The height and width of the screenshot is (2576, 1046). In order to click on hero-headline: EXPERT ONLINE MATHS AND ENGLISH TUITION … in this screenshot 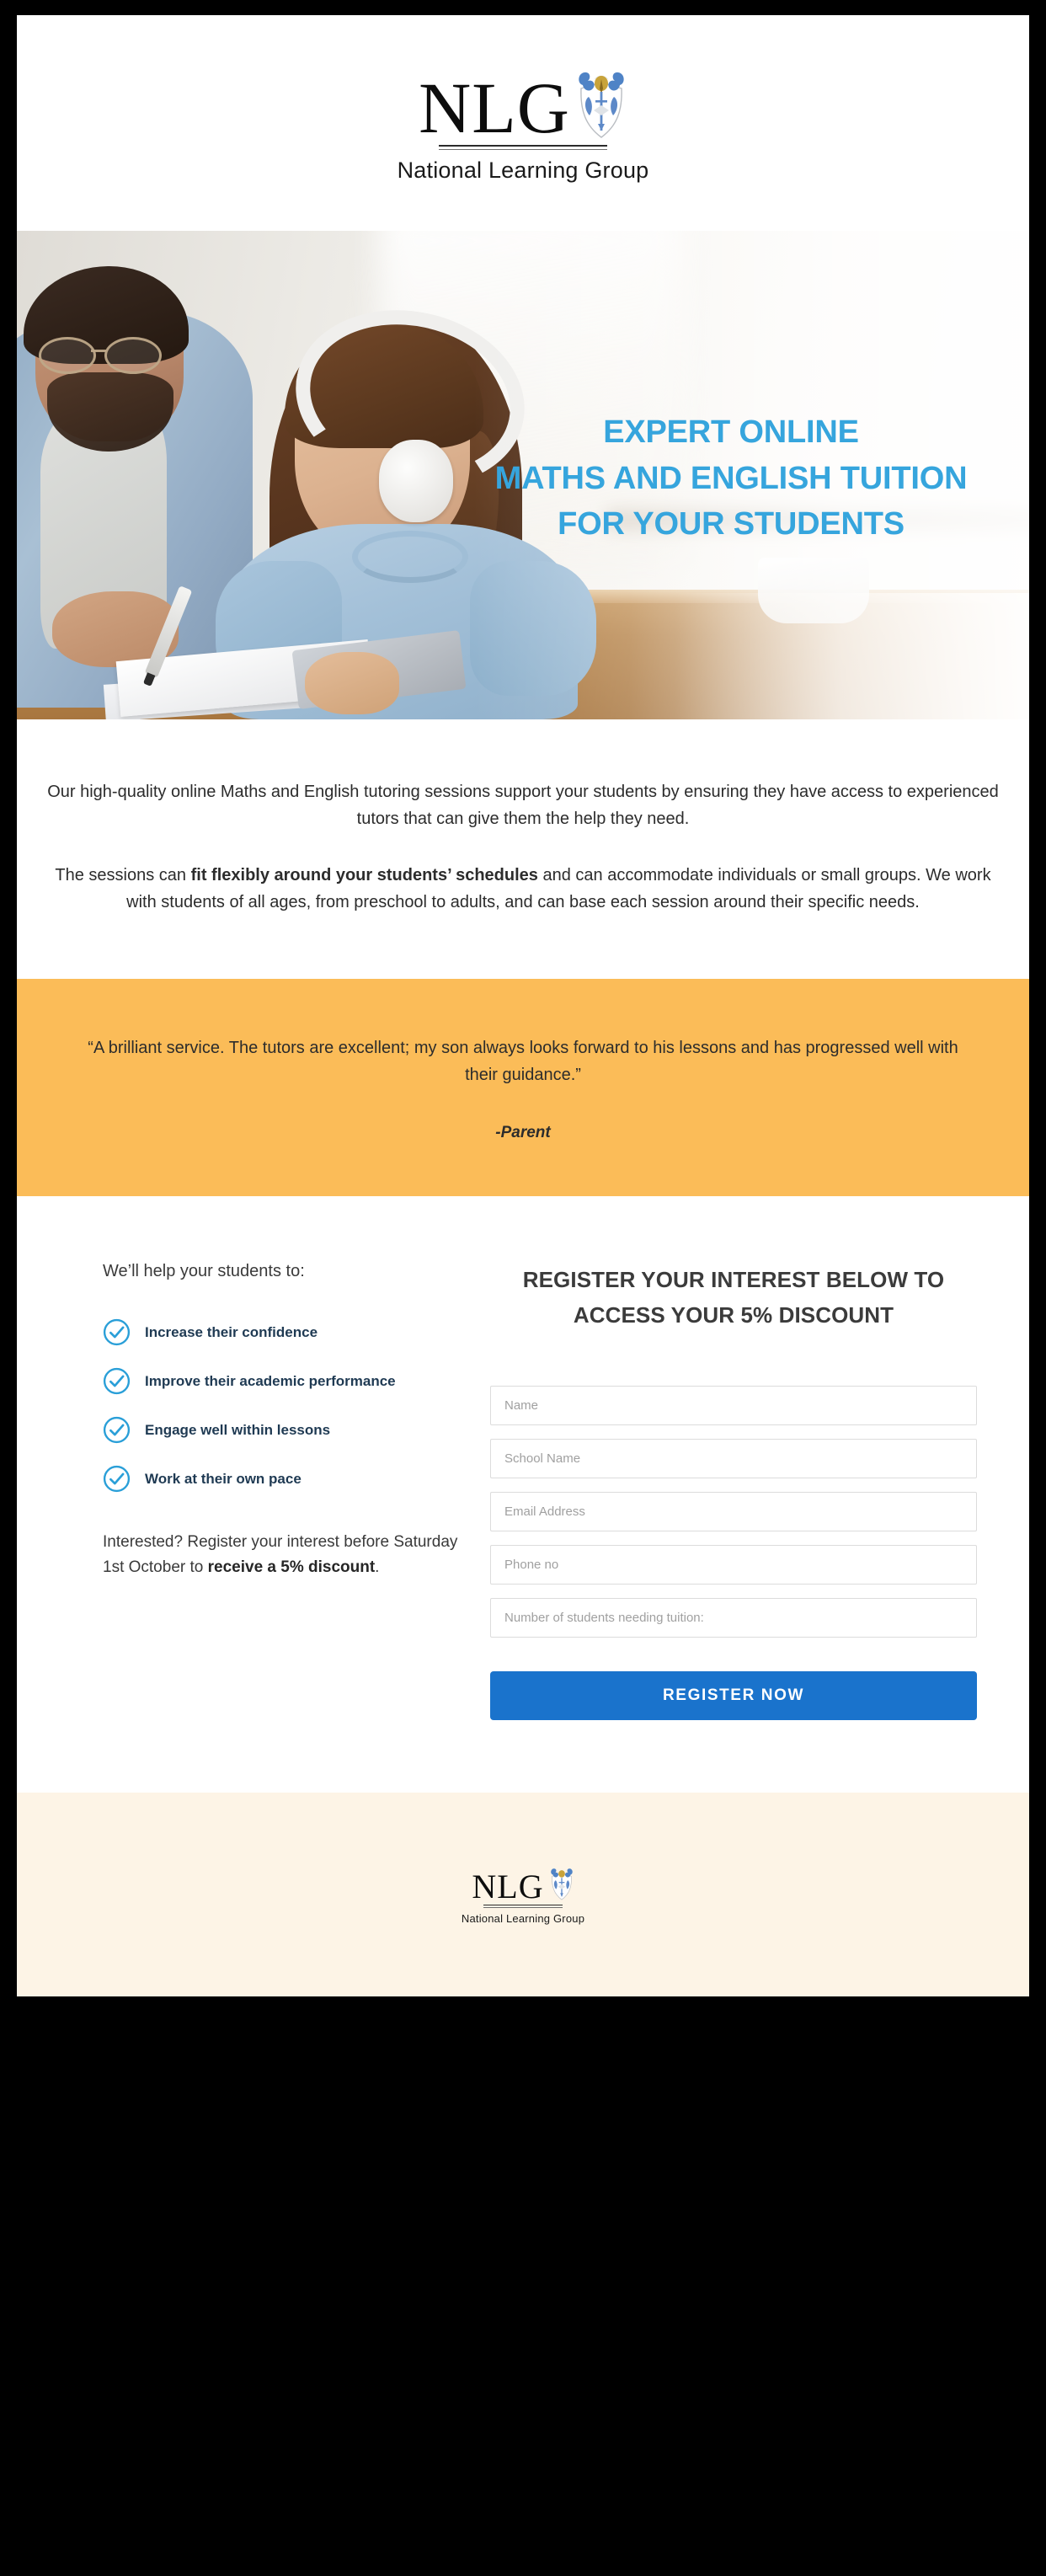, I will do `click(731, 478)`.